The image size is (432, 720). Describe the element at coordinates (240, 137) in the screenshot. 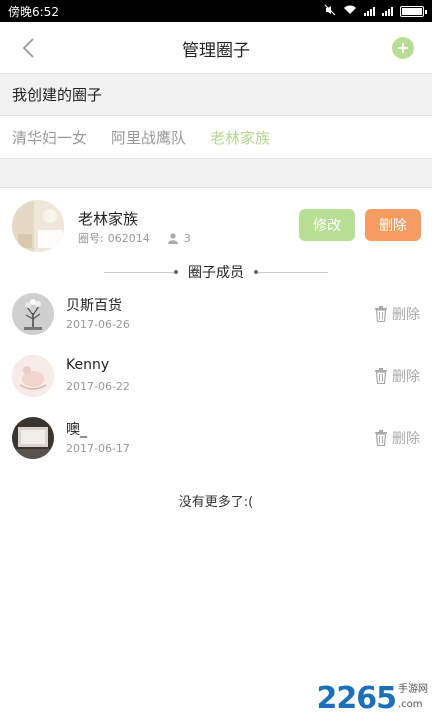

I see `tab-circle-3: 老林家族` at that location.